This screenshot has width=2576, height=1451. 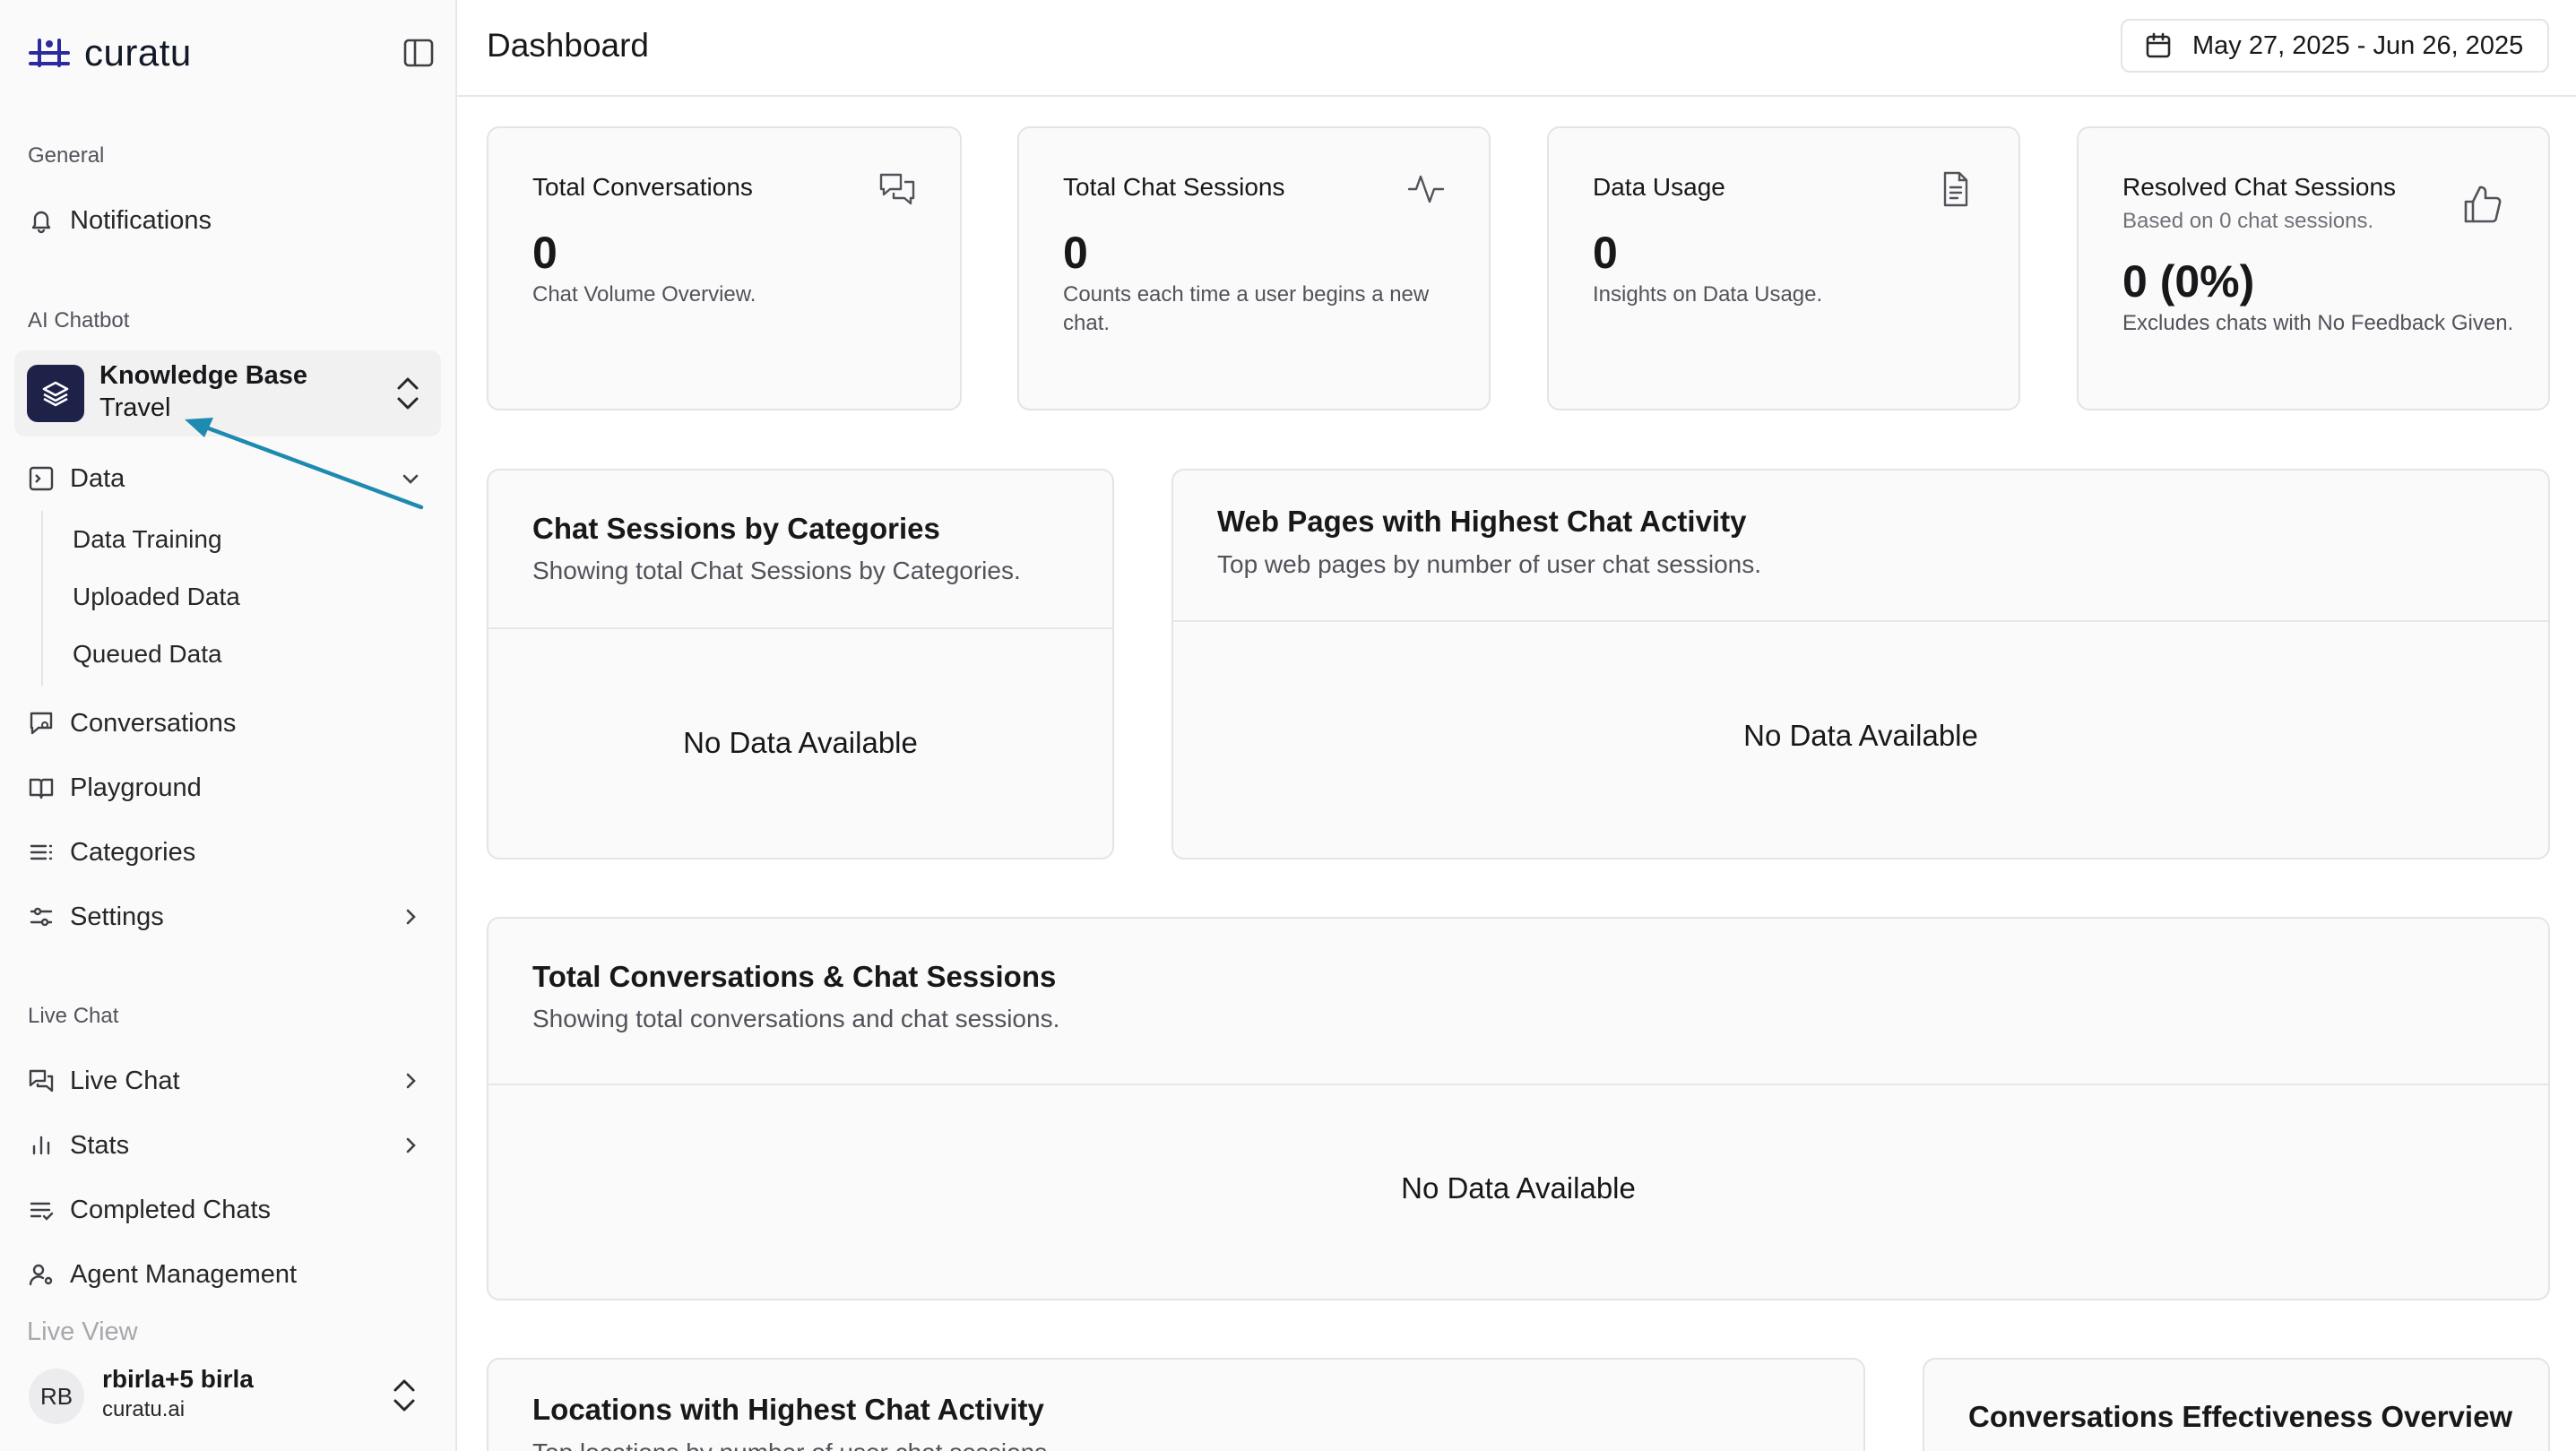 I want to click on sidebar-item-settings: Settings, so click(x=229, y=917).